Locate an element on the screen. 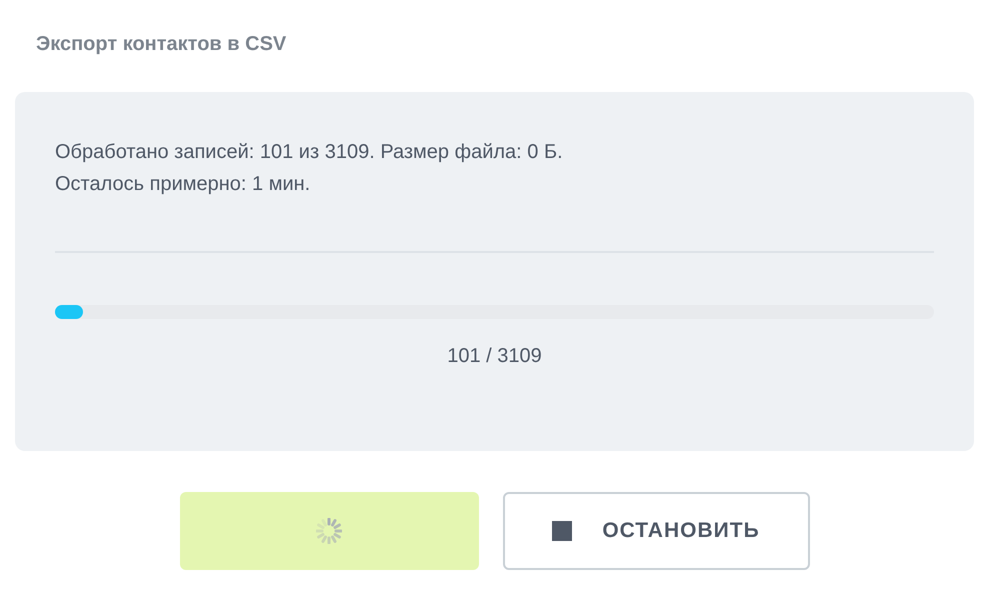  dialog-title: Экспорт контактов в CSV is located at coordinates (161, 44).